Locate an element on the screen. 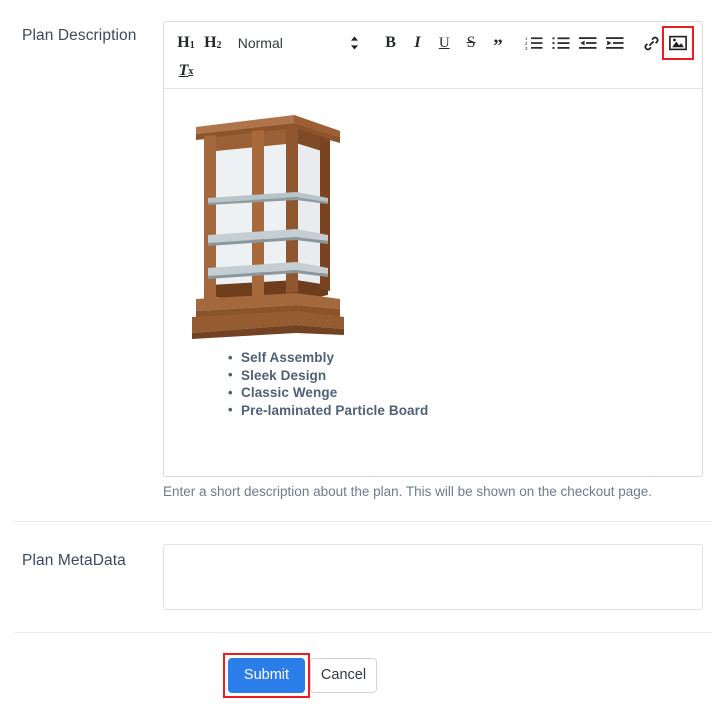  clear-formatting-button: Tx is located at coordinates (186, 71).